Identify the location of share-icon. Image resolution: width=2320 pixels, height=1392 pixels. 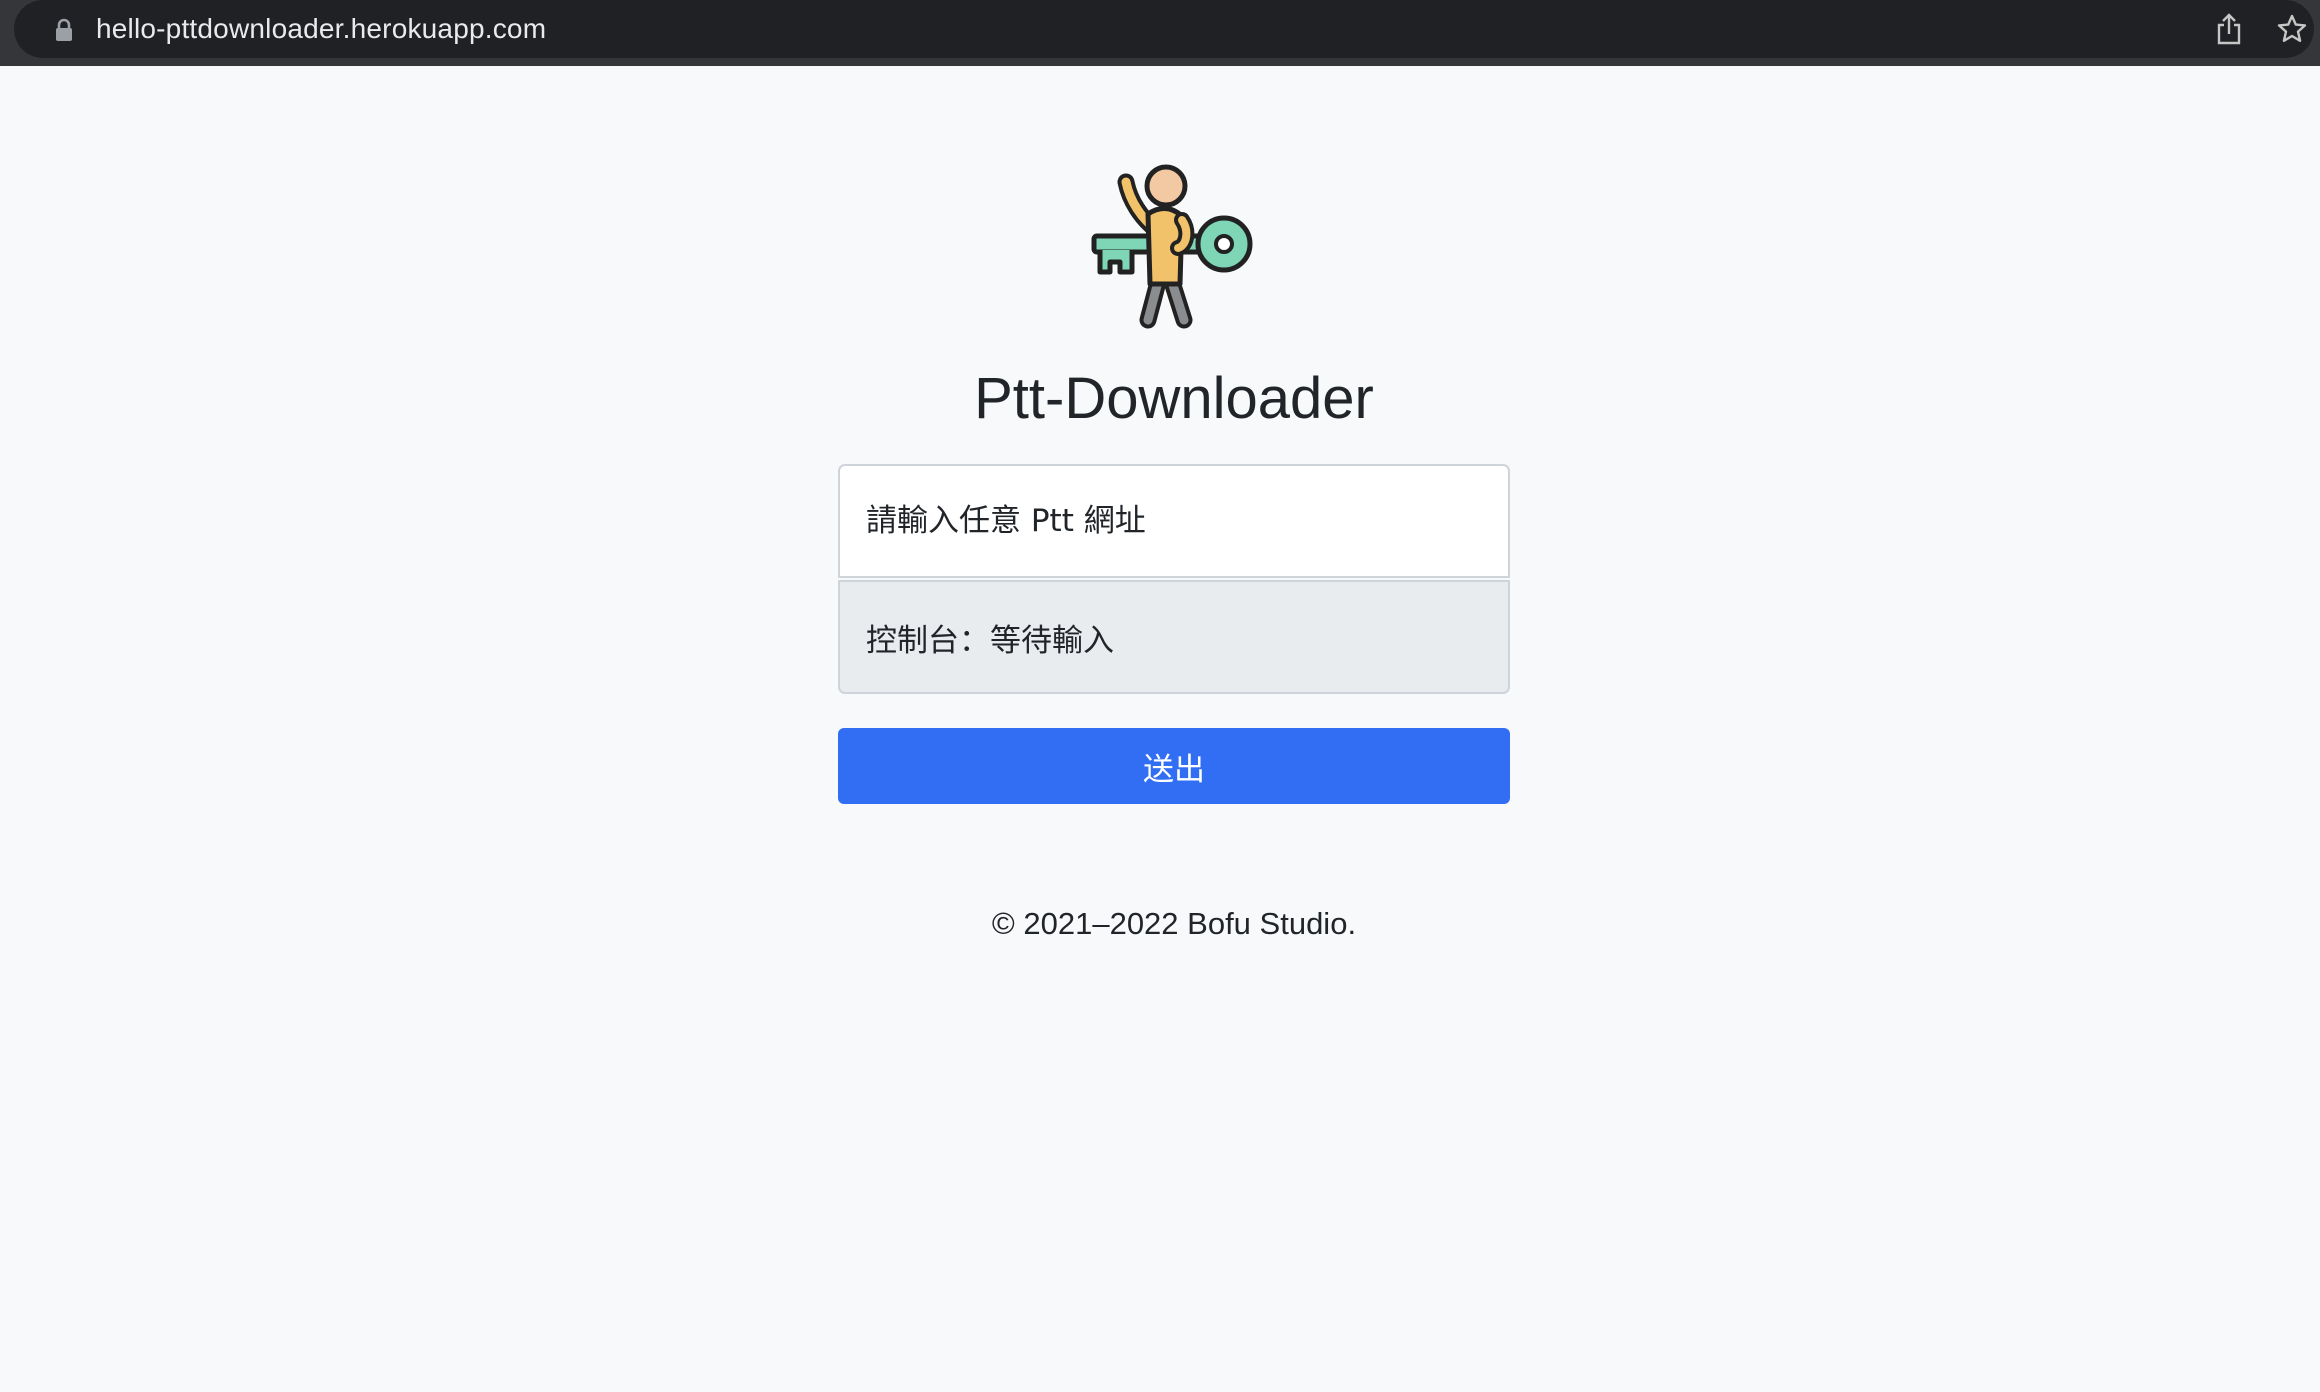
(2229, 29).